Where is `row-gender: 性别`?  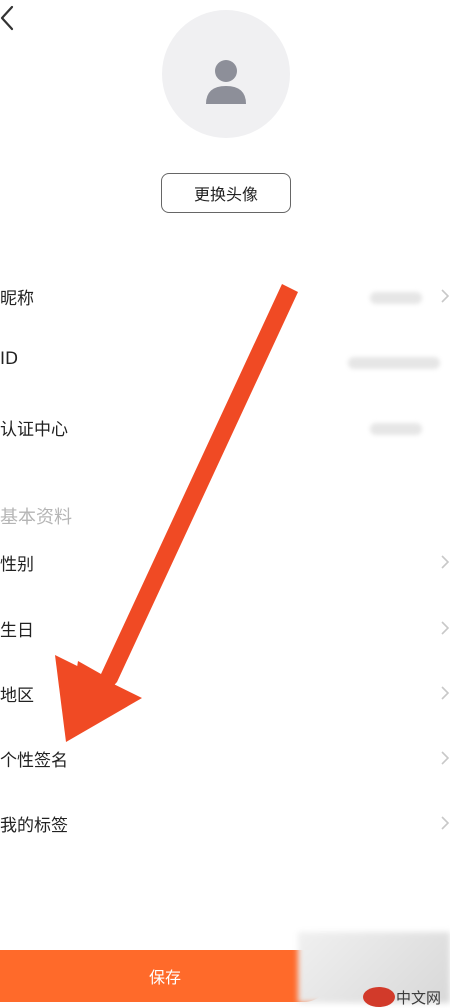
row-gender: 性别 is located at coordinates (225, 563).